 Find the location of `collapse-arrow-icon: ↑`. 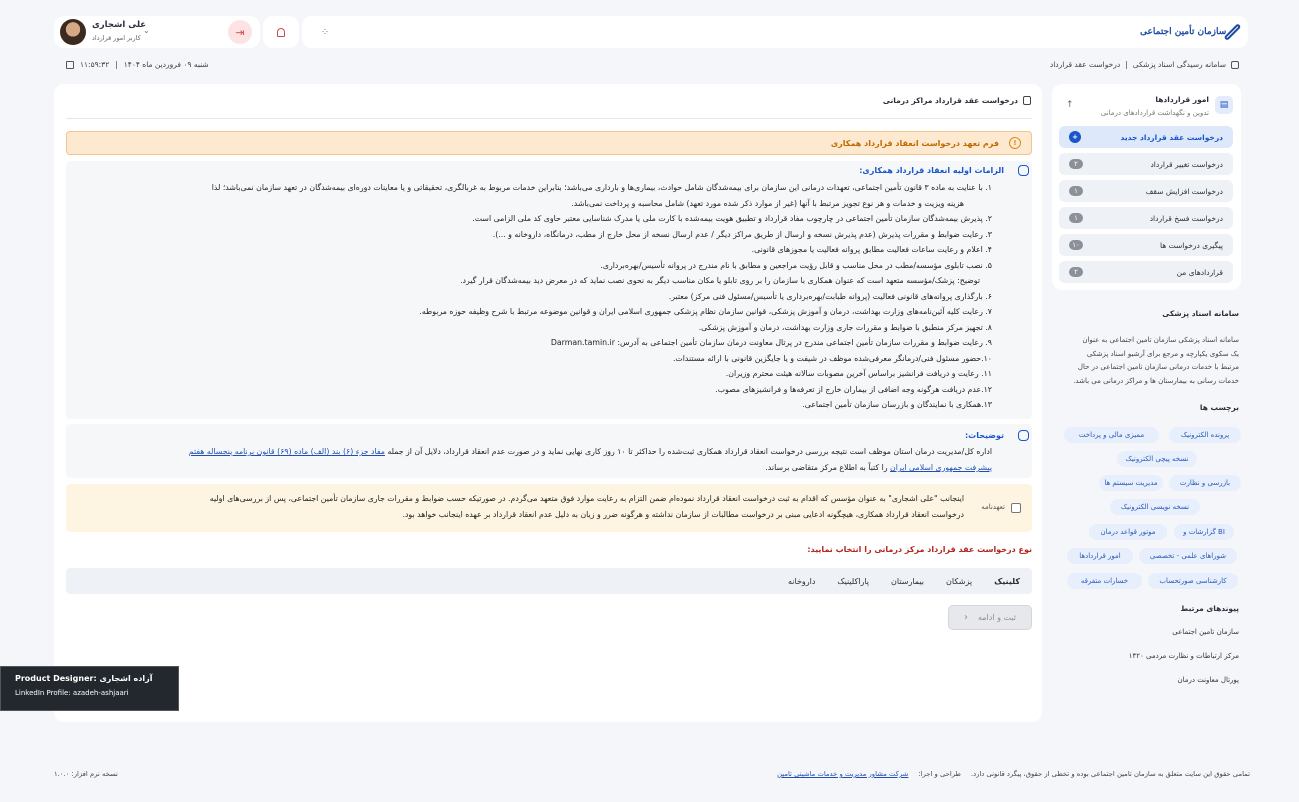

collapse-arrow-icon: ↑ is located at coordinates (1070, 105).